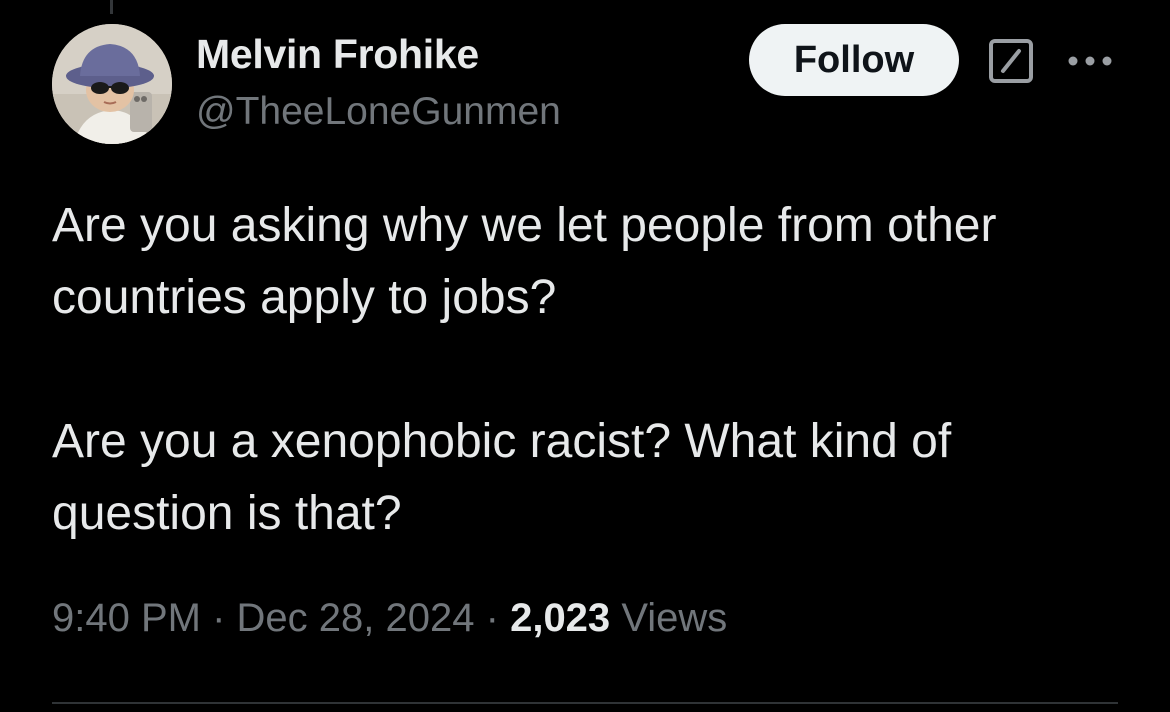  What do you see at coordinates (854, 60) in the screenshot?
I see `follow-button: Follow` at bounding box center [854, 60].